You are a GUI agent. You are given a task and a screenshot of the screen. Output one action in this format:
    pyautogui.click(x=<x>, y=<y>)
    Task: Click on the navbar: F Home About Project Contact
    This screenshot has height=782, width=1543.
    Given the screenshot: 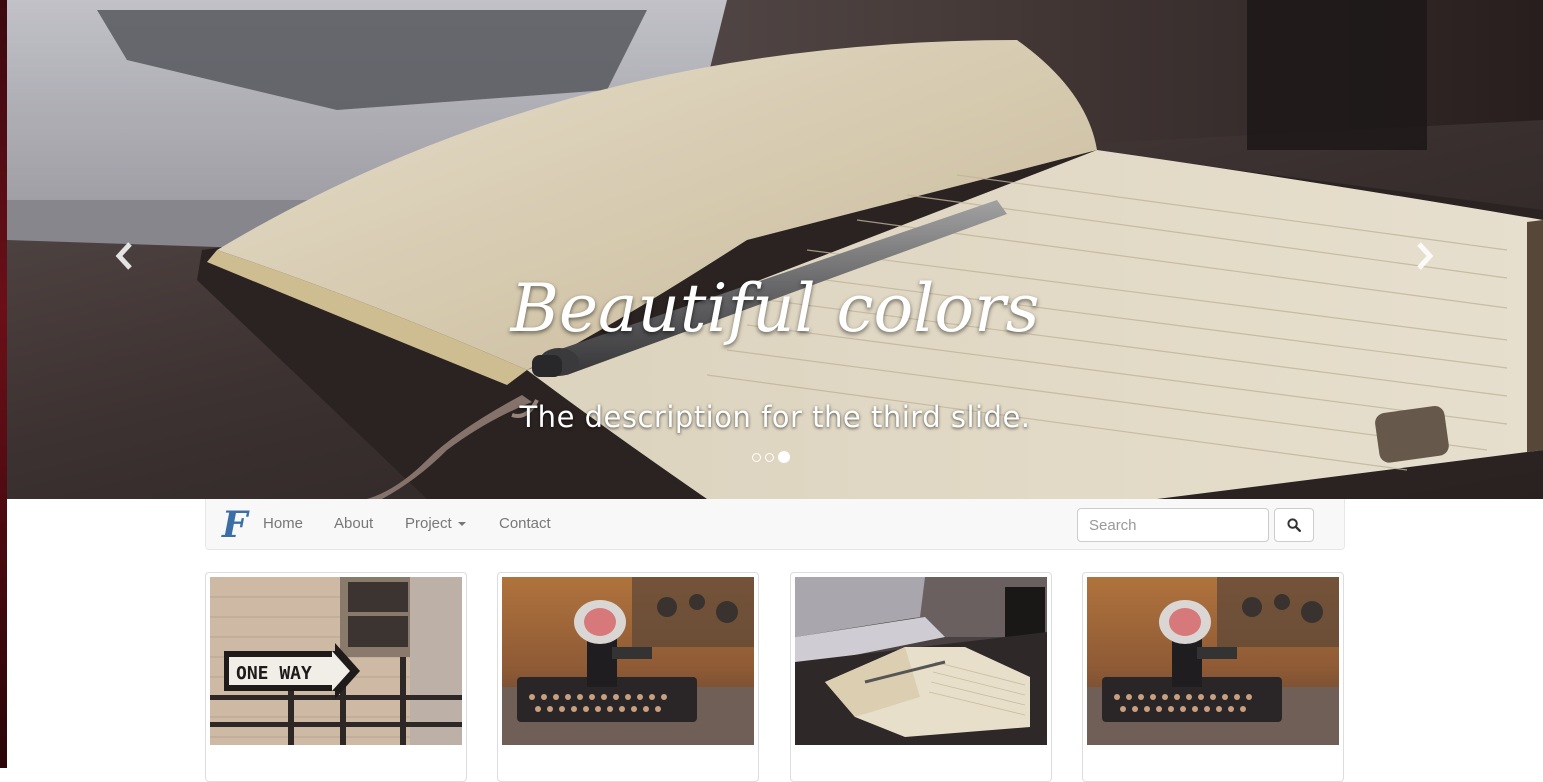 What is the action you would take?
    pyautogui.click(x=775, y=524)
    